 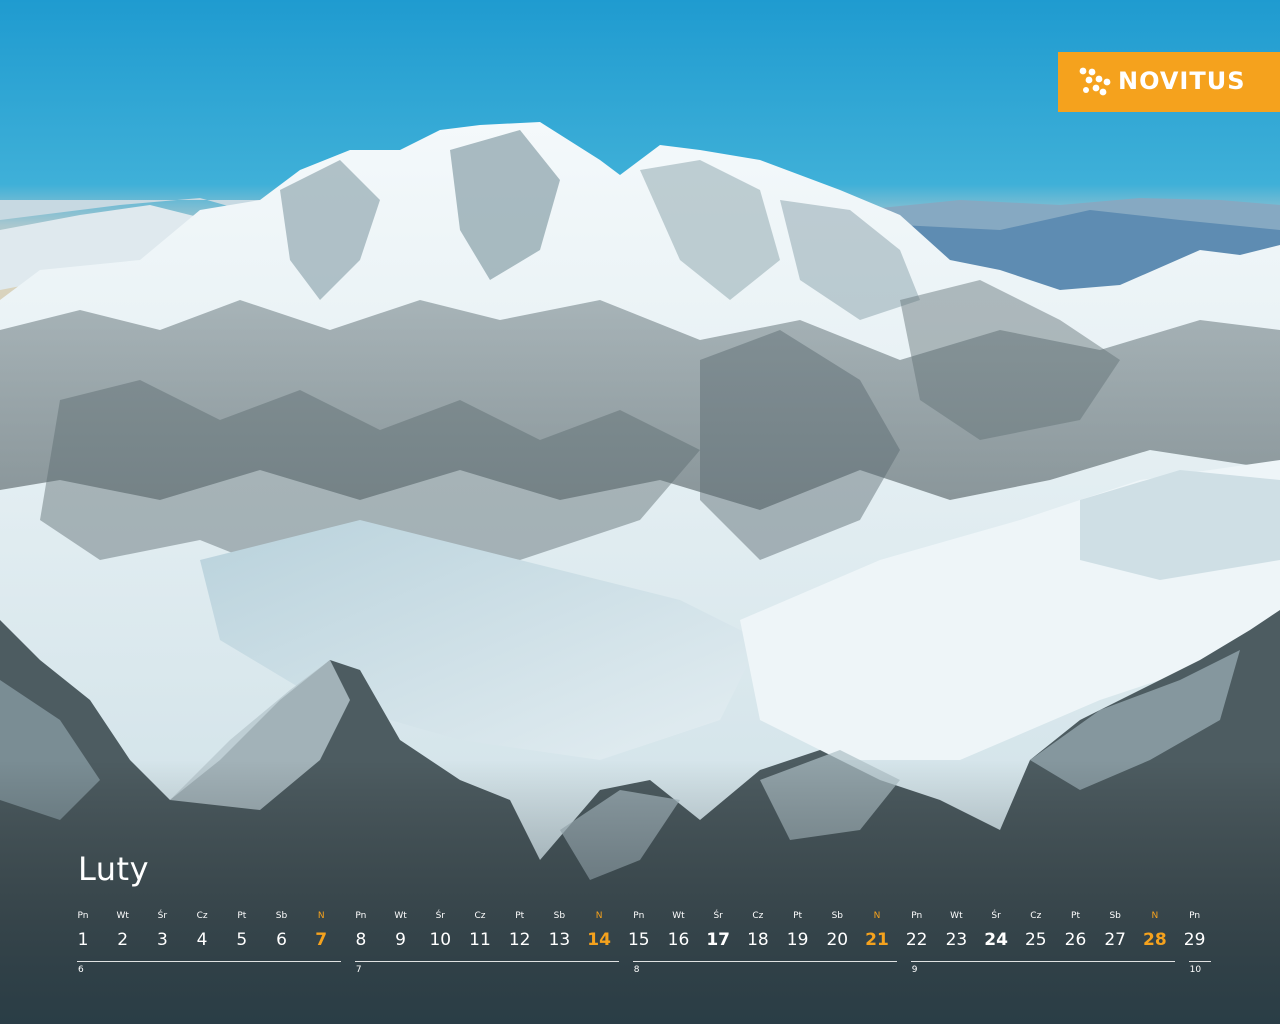 What do you see at coordinates (114, 869) in the screenshot?
I see `month-title: Luty` at bounding box center [114, 869].